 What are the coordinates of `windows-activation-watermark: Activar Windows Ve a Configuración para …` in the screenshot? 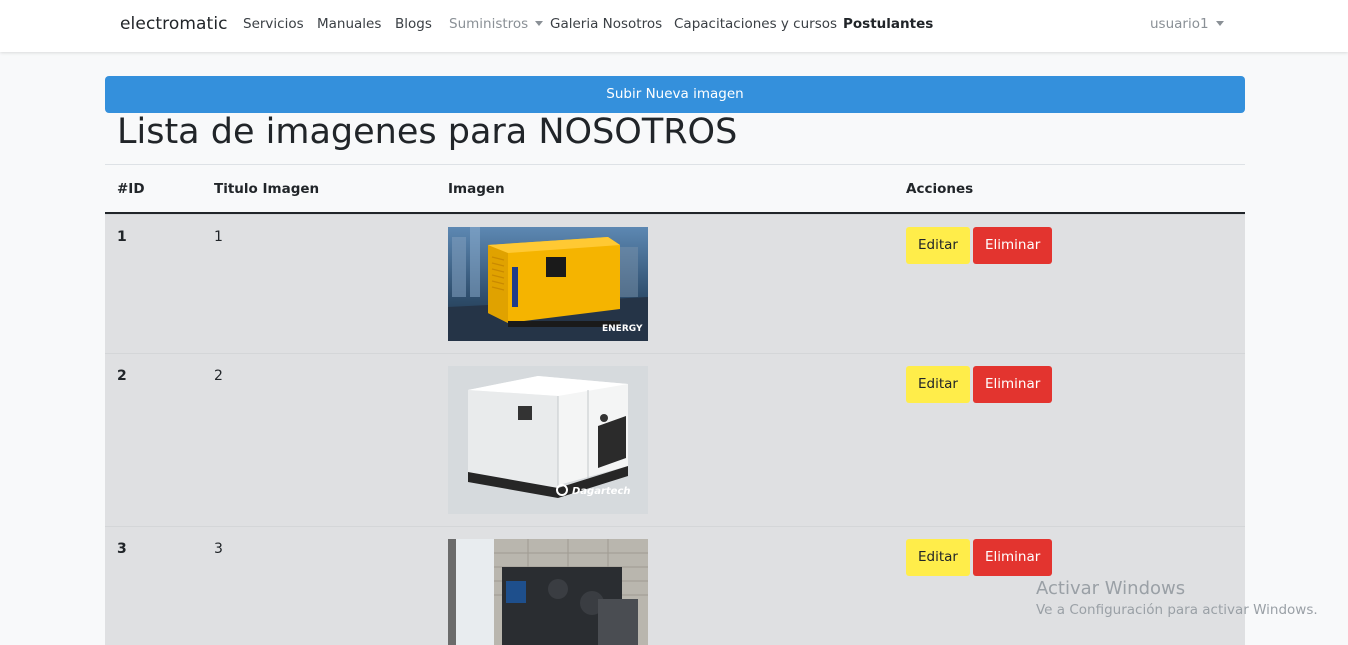 It's located at (1177, 598).